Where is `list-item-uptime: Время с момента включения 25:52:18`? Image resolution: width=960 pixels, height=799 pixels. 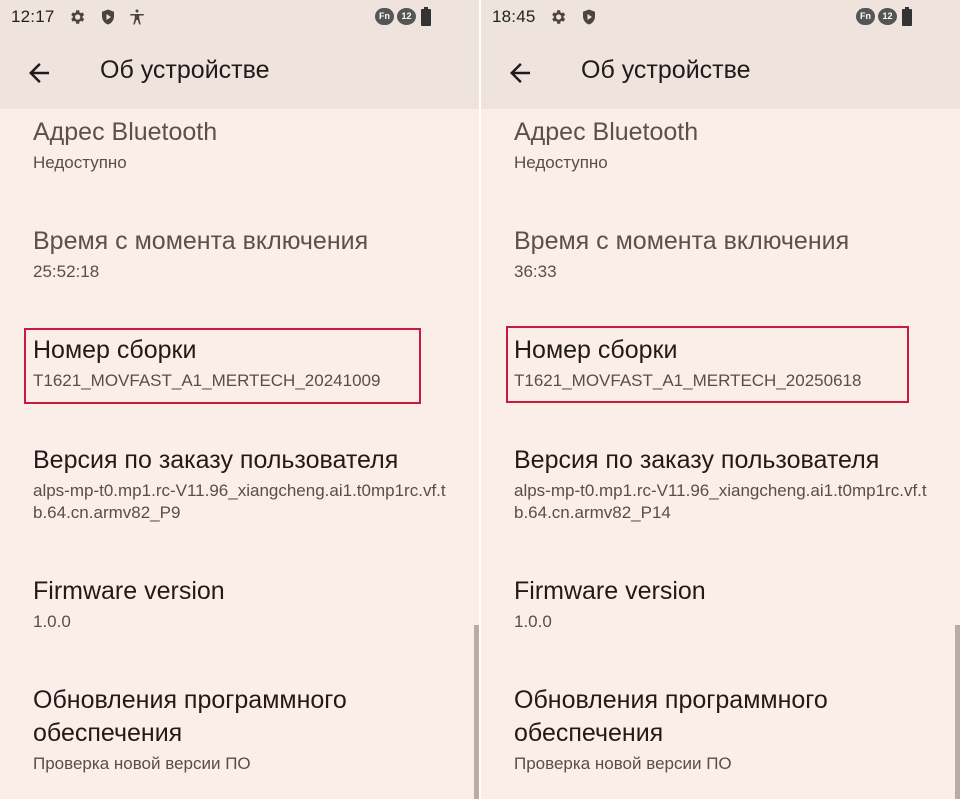 list-item-uptime: Время с момента включения 25:52:18 is located at coordinates (246, 254).